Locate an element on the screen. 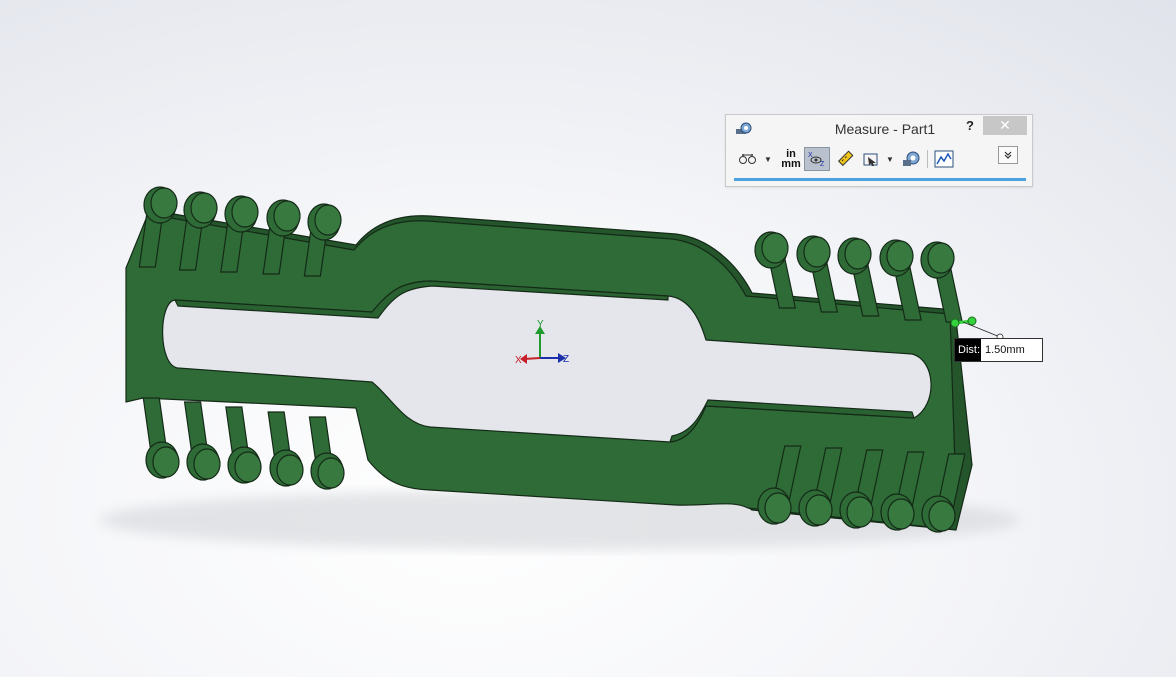  show-xyz-button: XZ is located at coordinates (817, 159).